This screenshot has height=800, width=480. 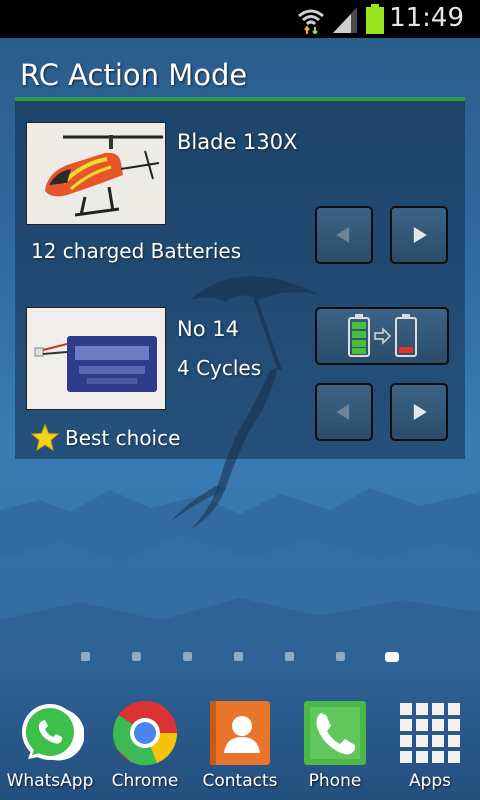 I want to click on apps-grid-icon, so click(x=430, y=733).